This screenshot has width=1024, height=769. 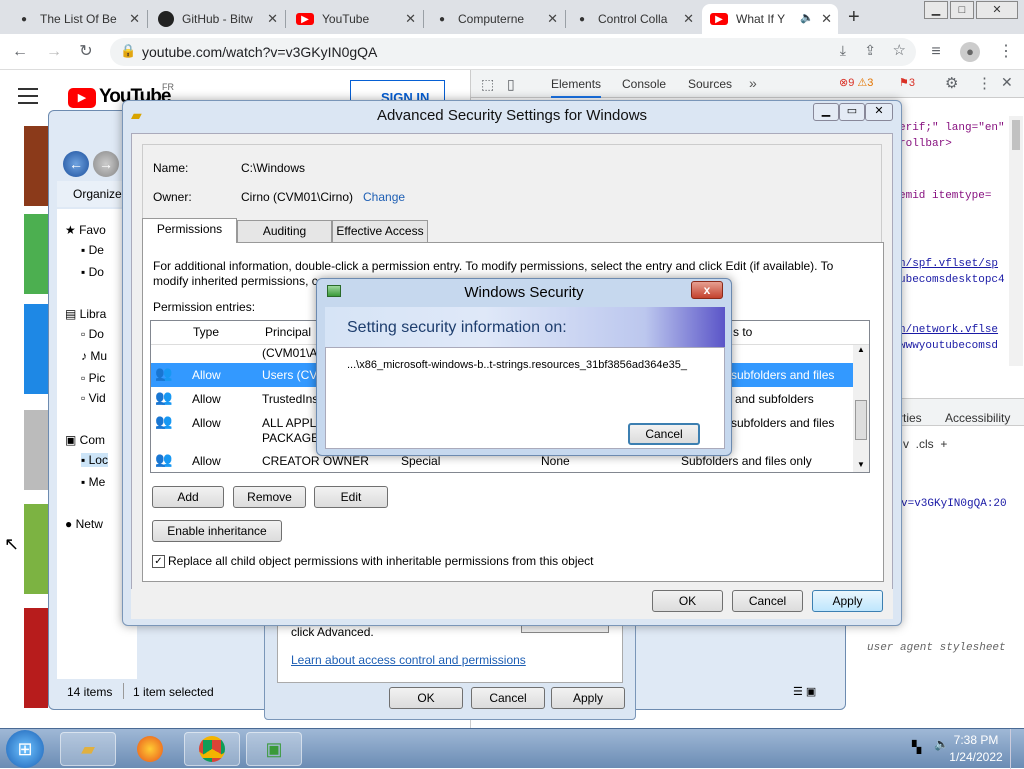 I want to click on styles-tab-properties: rties, so click(x=910, y=418).